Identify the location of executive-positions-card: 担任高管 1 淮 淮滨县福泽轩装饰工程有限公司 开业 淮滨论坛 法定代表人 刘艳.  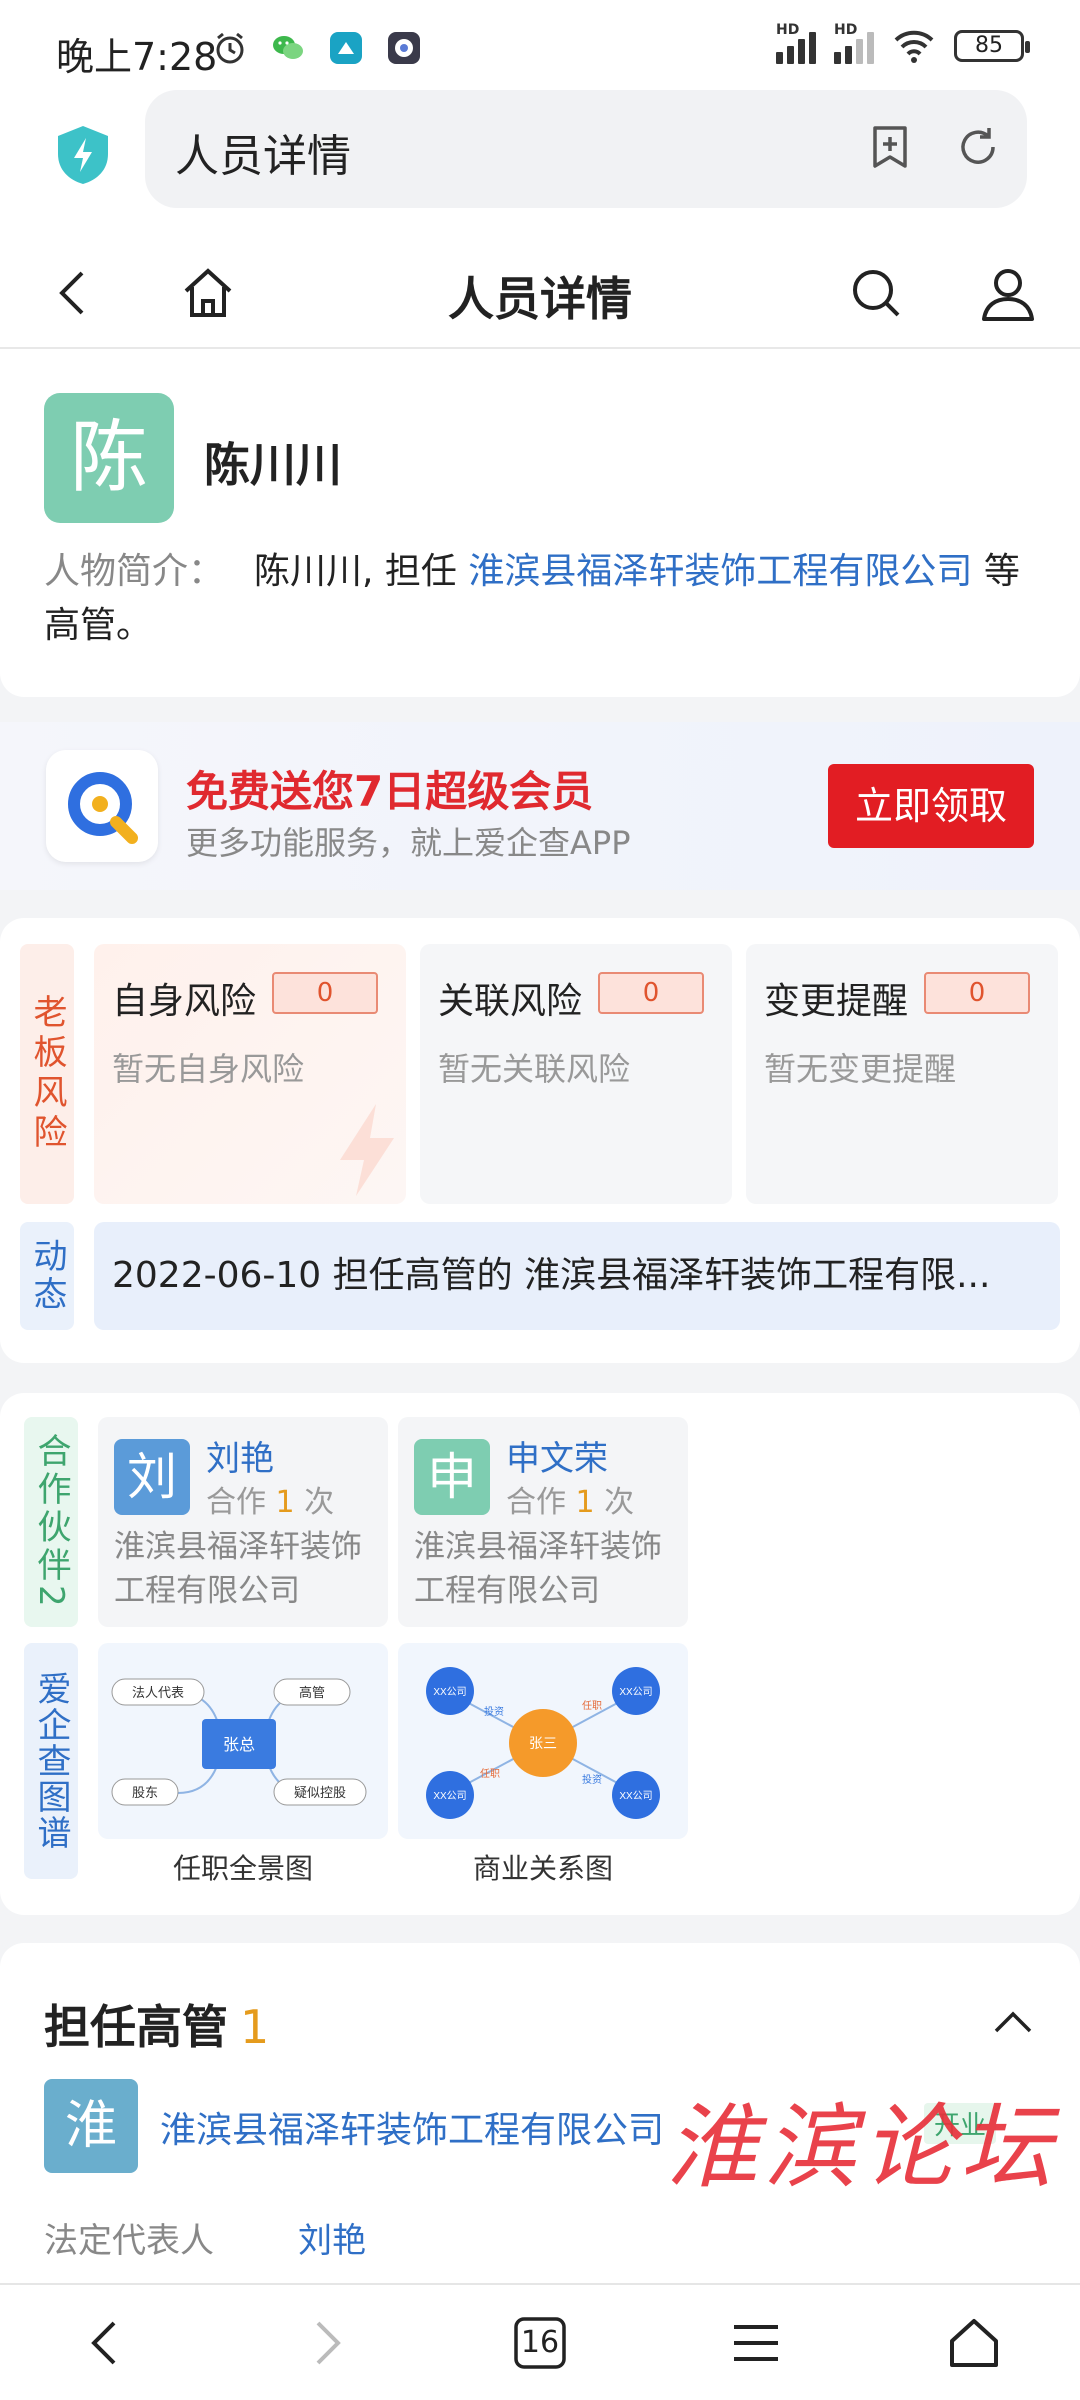
(540, 2113).